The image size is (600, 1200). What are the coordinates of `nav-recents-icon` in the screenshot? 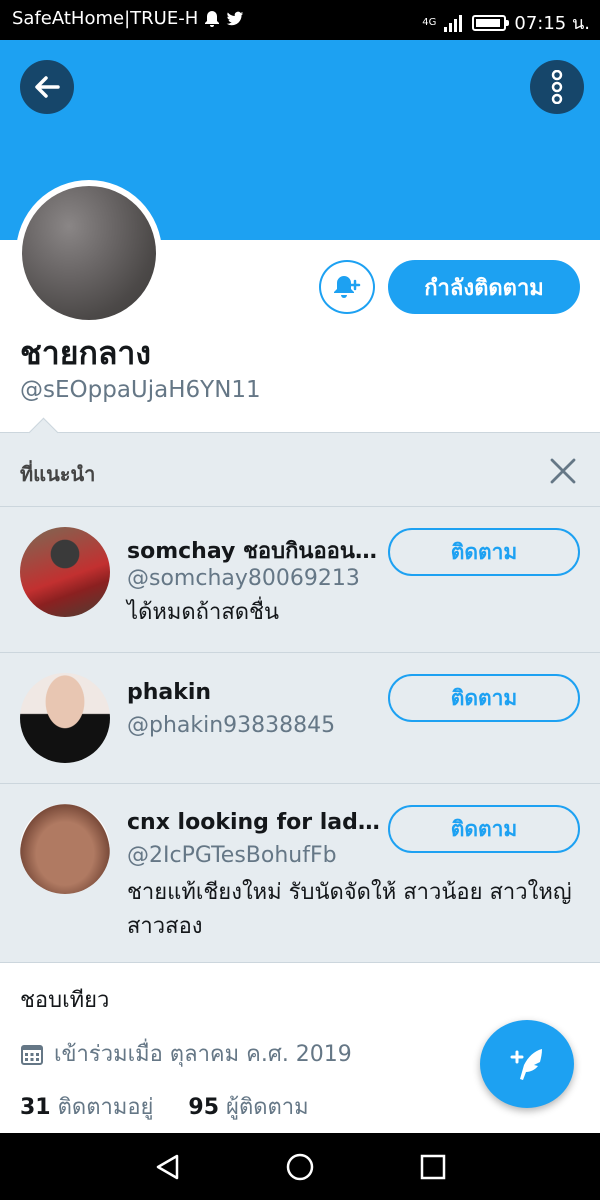 It's located at (433, 1167).